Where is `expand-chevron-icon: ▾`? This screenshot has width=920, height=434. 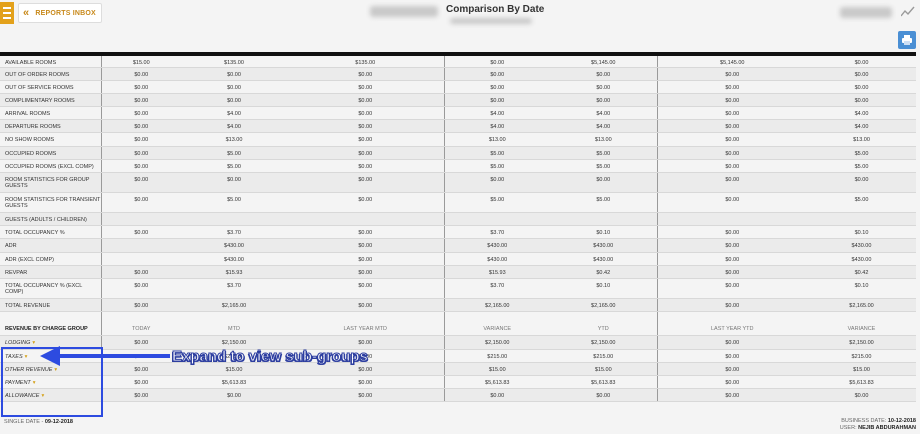
expand-chevron-icon: ▾ is located at coordinates (33, 343).